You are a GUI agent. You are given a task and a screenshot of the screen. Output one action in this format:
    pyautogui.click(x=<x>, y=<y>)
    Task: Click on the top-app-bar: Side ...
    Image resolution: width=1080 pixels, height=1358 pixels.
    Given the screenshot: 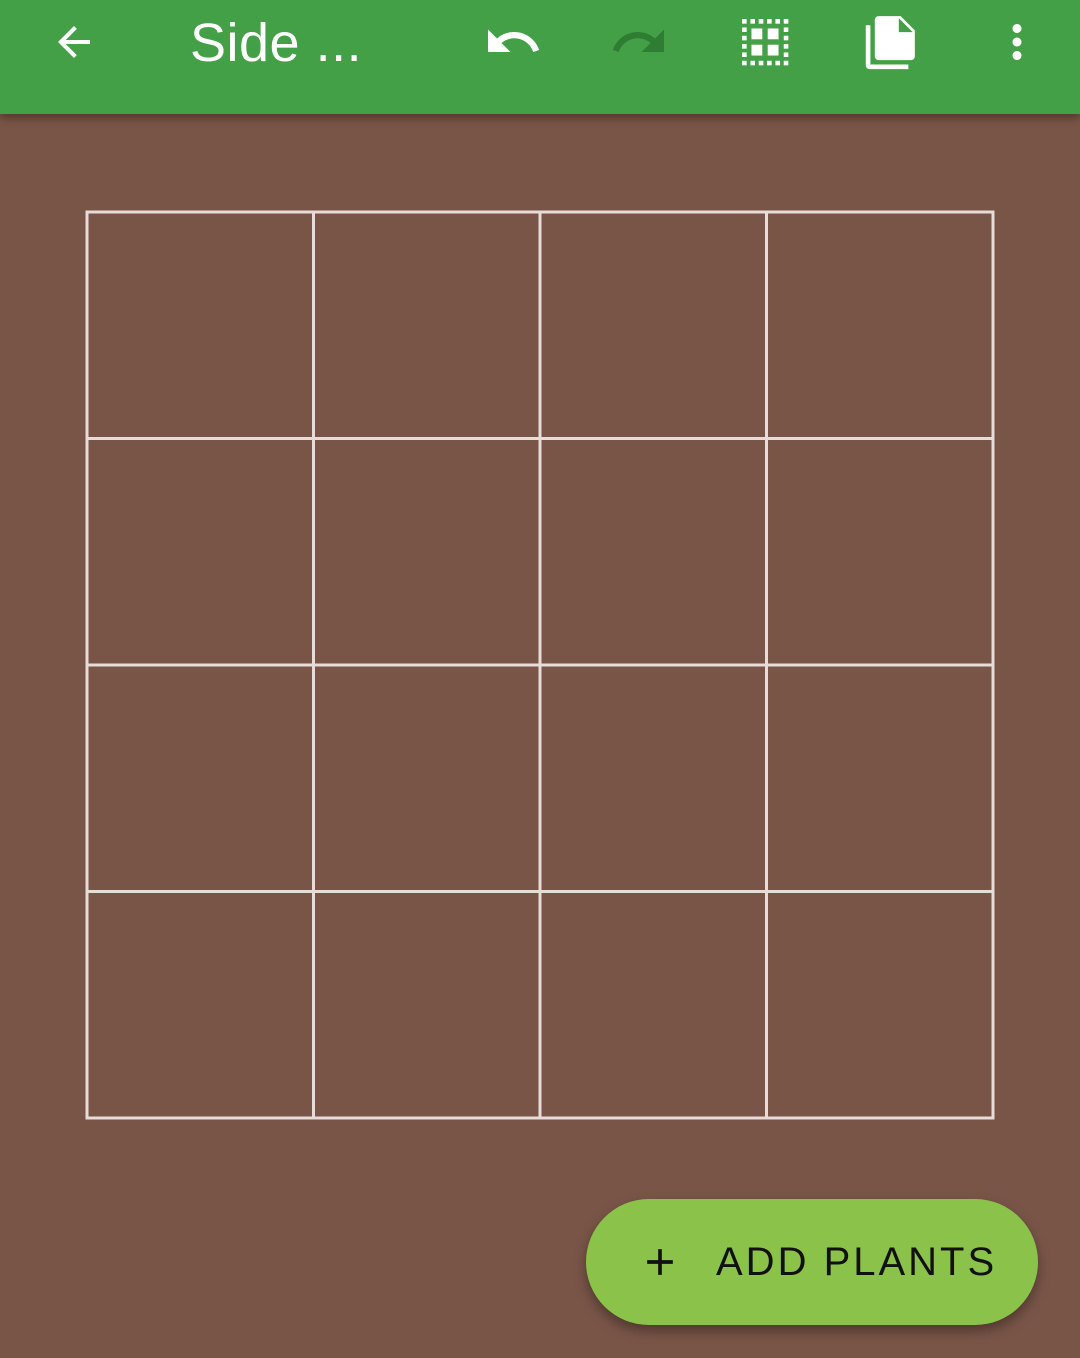 What is the action you would take?
    pyautogui.click(x=540, y=57)
    